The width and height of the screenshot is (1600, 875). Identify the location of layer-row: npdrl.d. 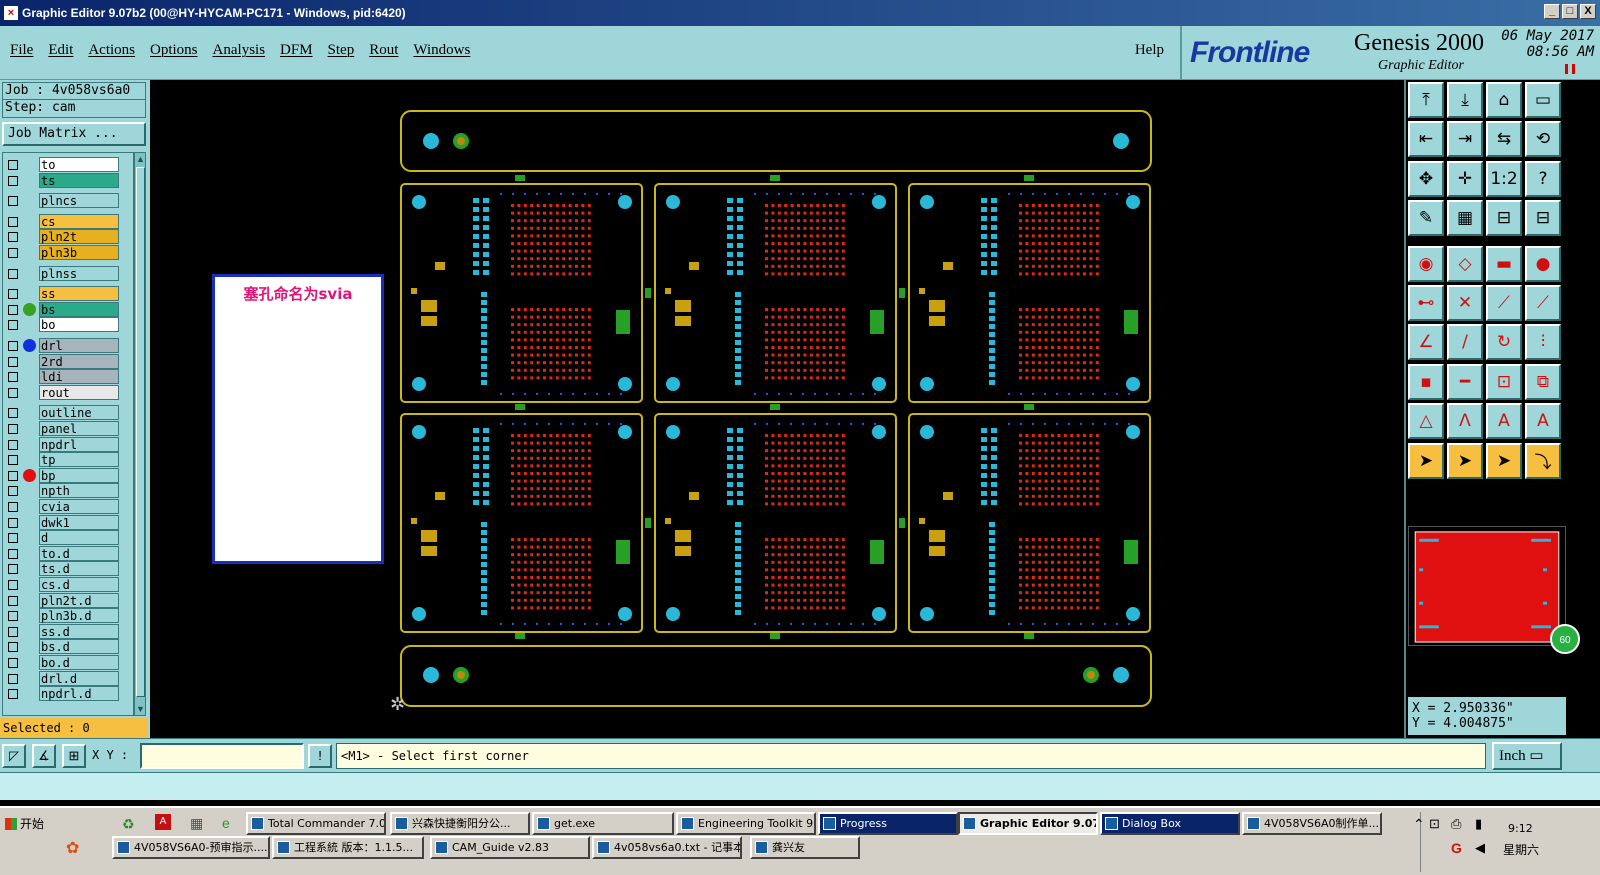
(68, 694).